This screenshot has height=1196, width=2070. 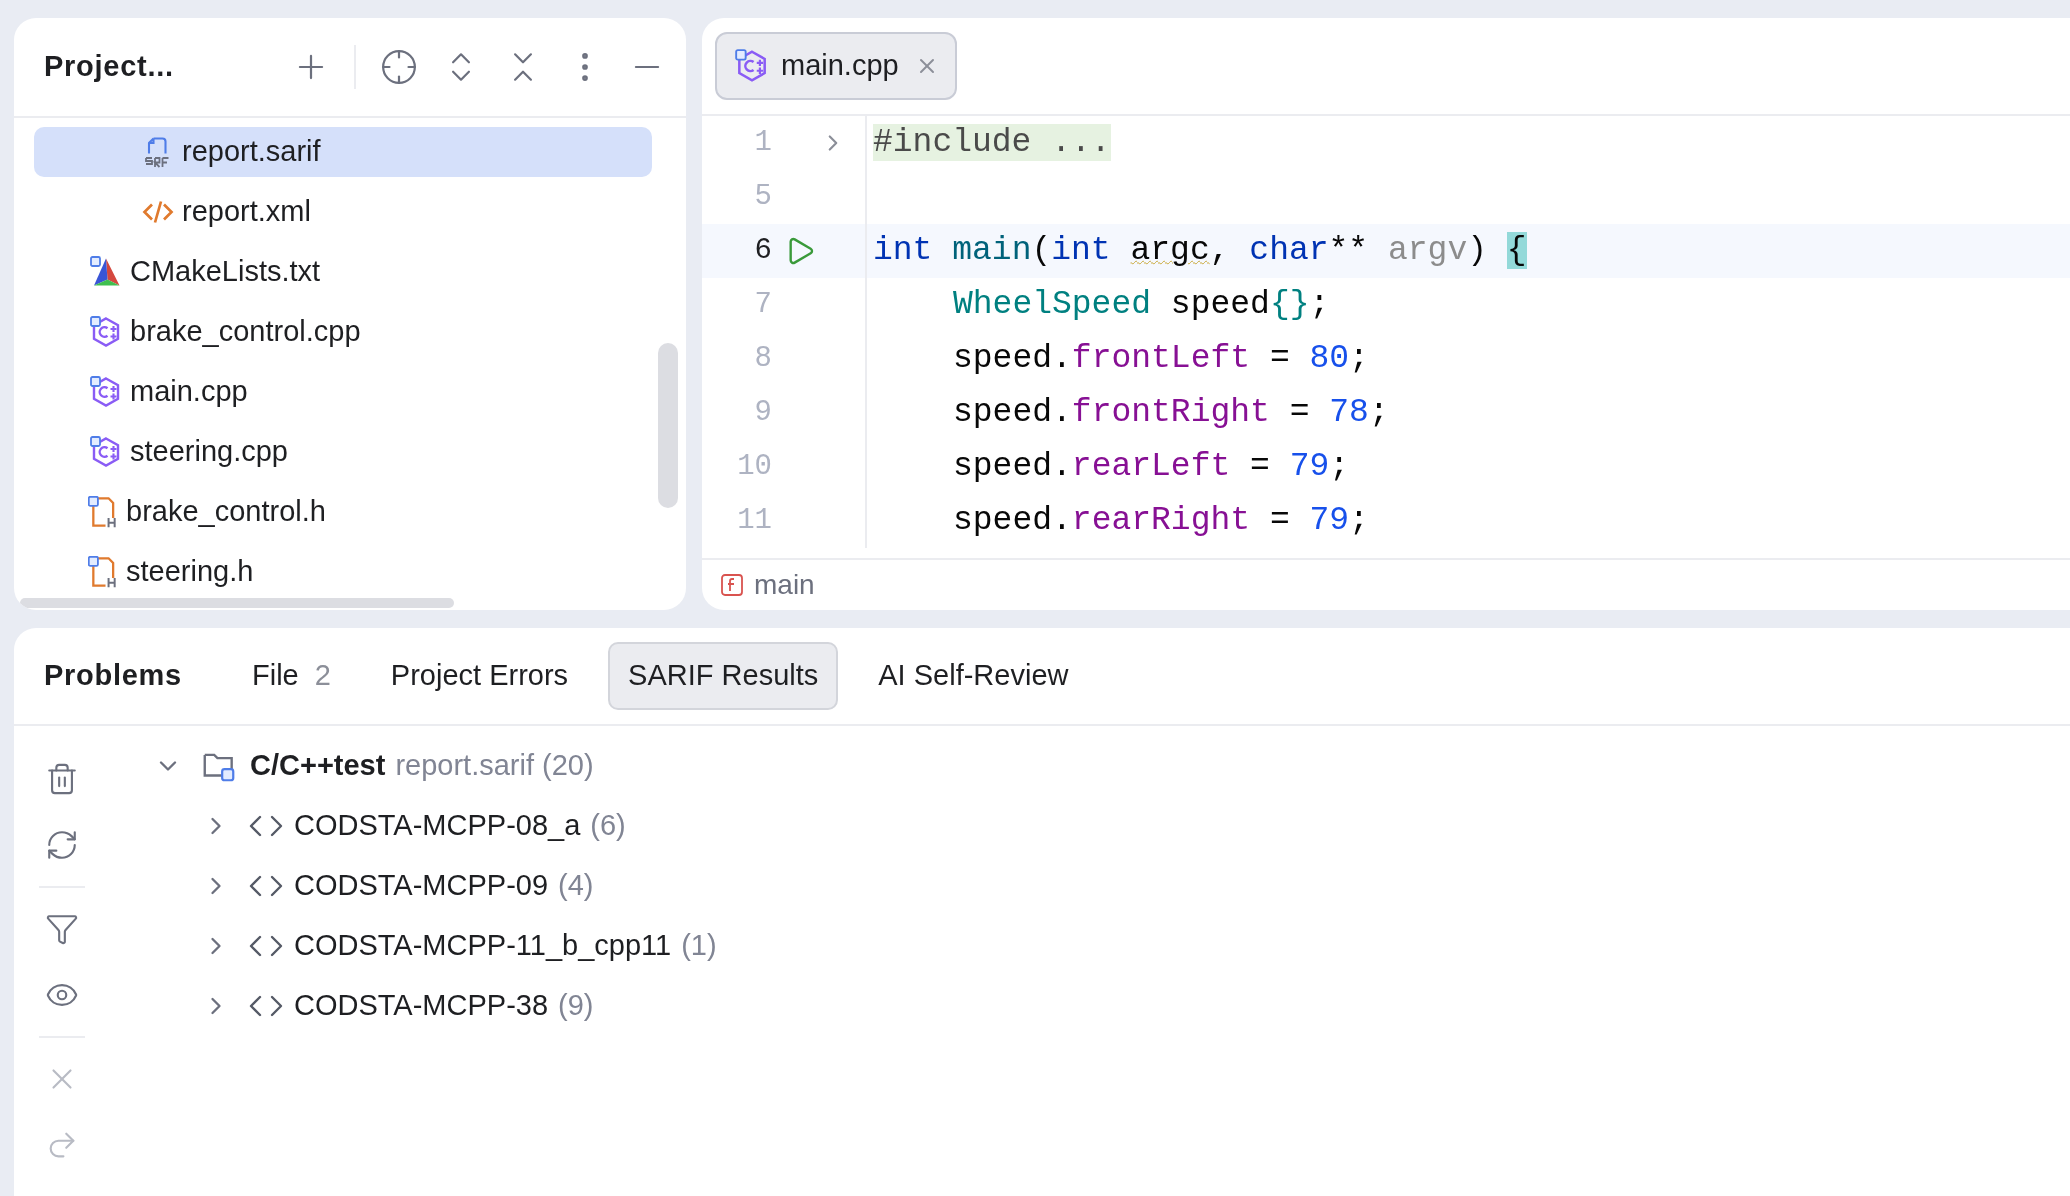 I want to click on tree-node: C/C++test report.sarif (20), so click(x=413, y=766).